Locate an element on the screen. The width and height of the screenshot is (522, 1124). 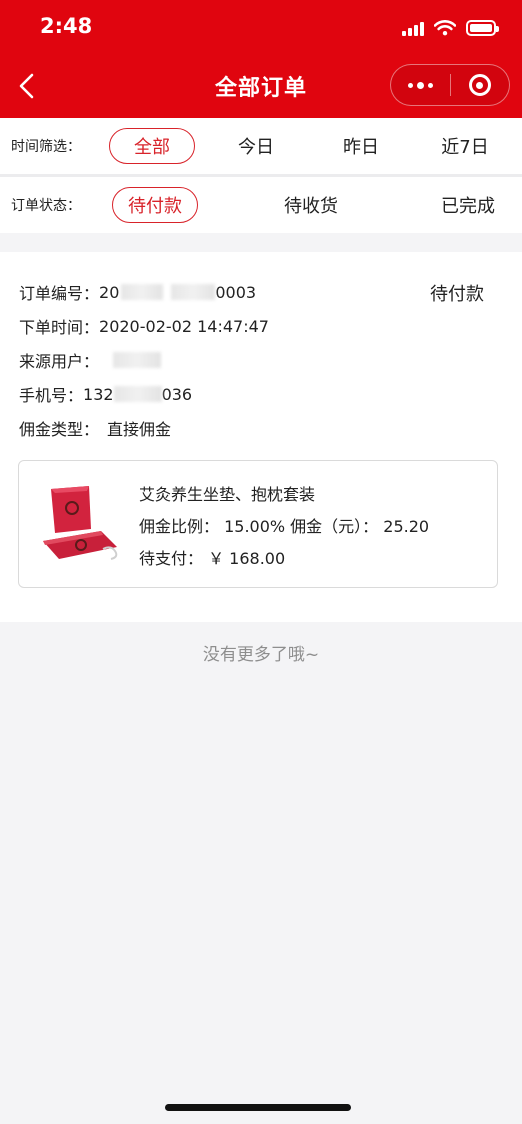
commission-type-line: 佣金类型： 直接佣金 is located at coordinates (95, 428).